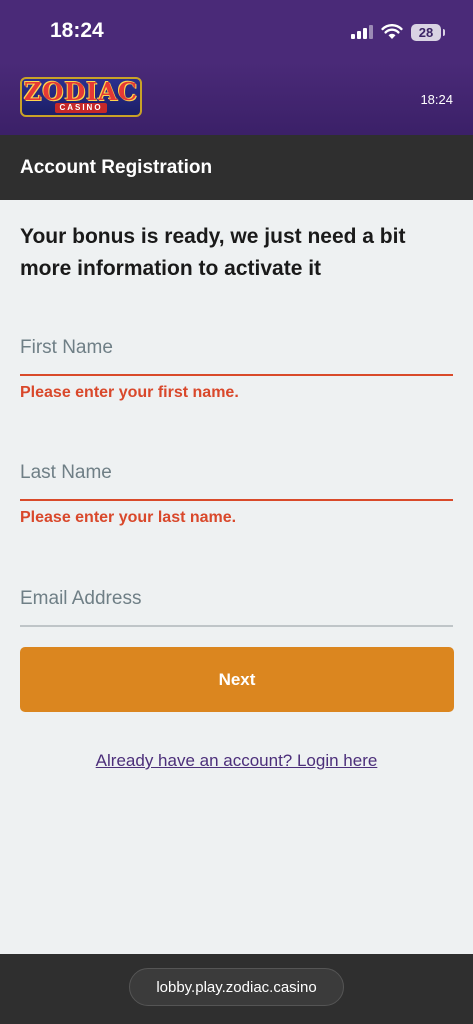 The width and height of the screenshot is (473, 1024). What do you see at coordinates (236, 474) in the screenshot?
I see `last-name-field` at bounding box center [236, 474].